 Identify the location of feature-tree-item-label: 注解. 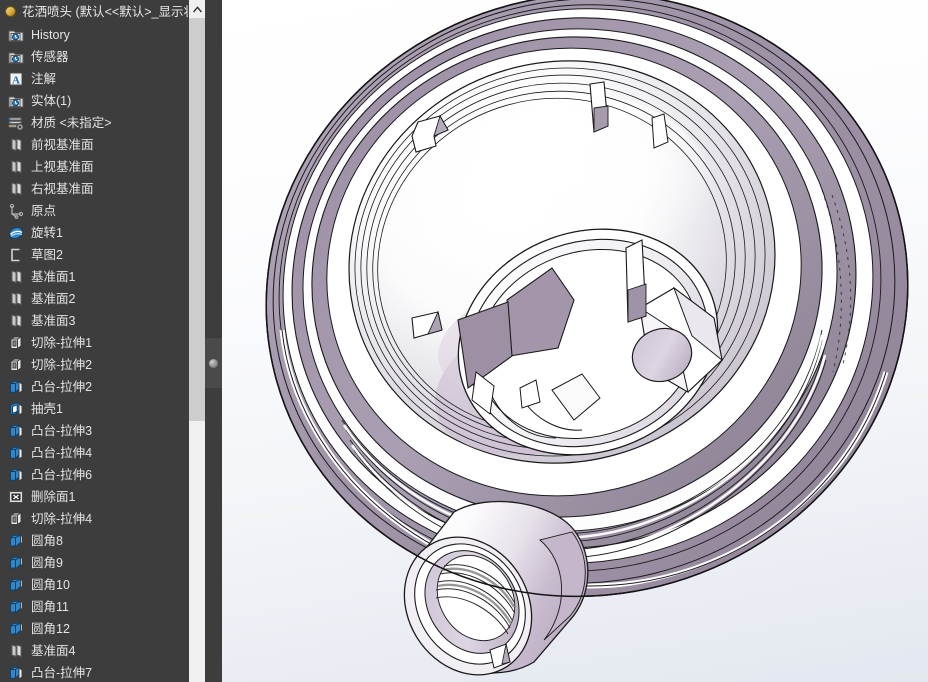
(44, 79).